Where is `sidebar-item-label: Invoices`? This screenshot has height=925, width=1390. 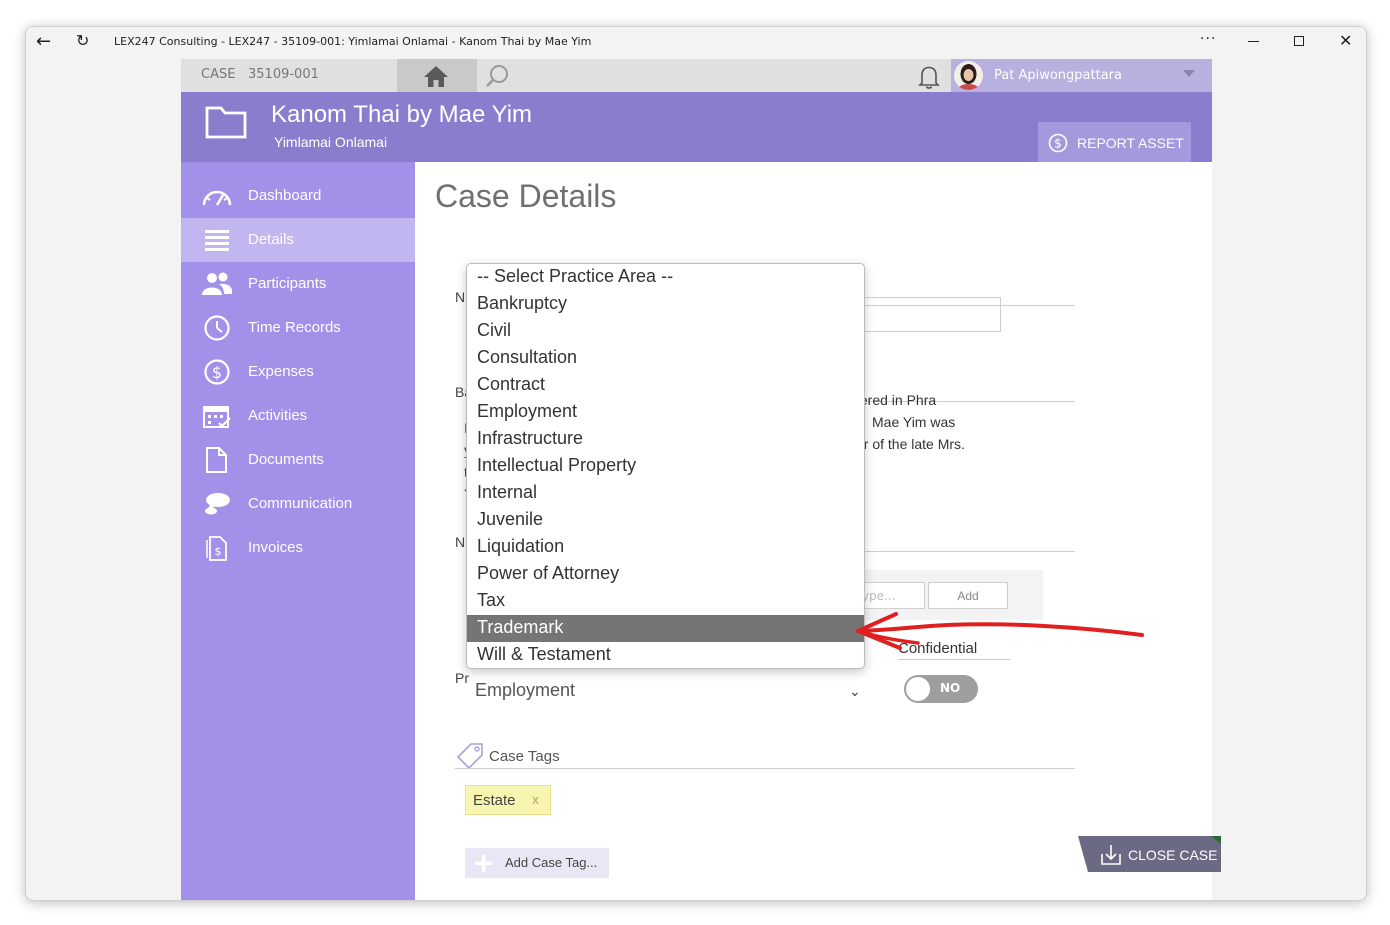
sidebar-item-label: Invoices is located at coordinates (276, 547).